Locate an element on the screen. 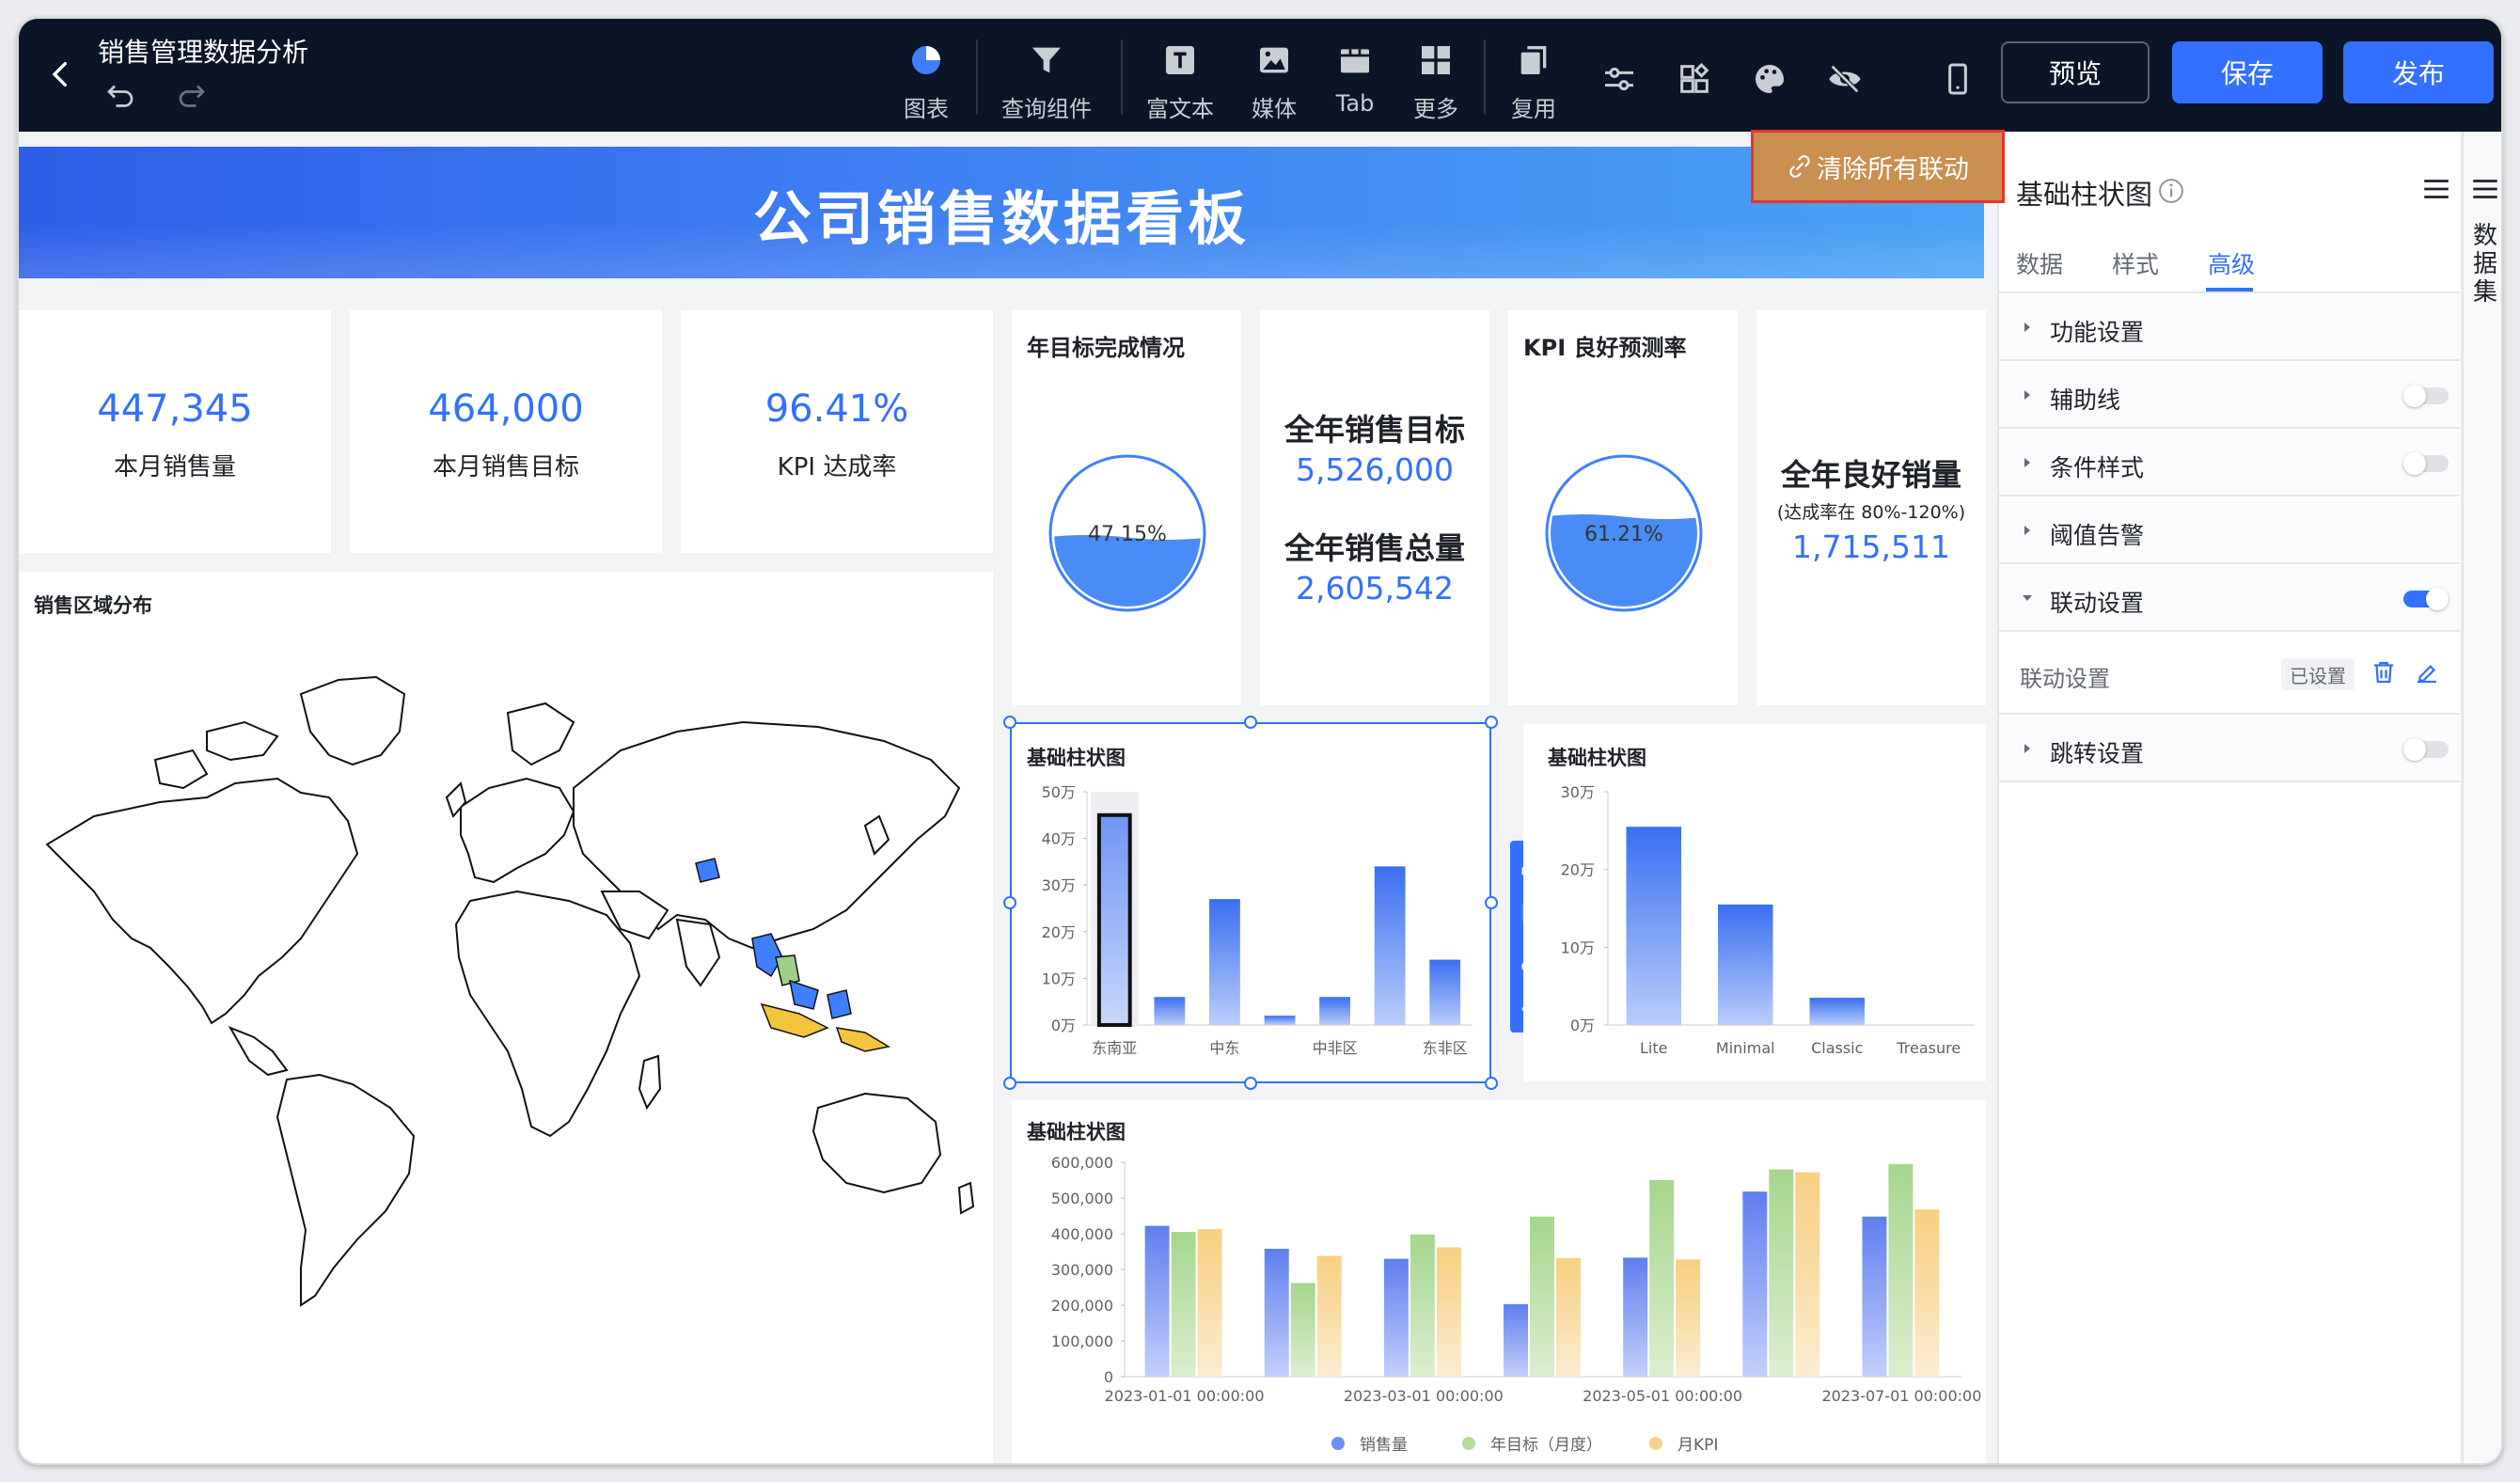 The image size is (2520, 1482). section-conditional-style: 条件样式 is located at coordinates (2229, 464).